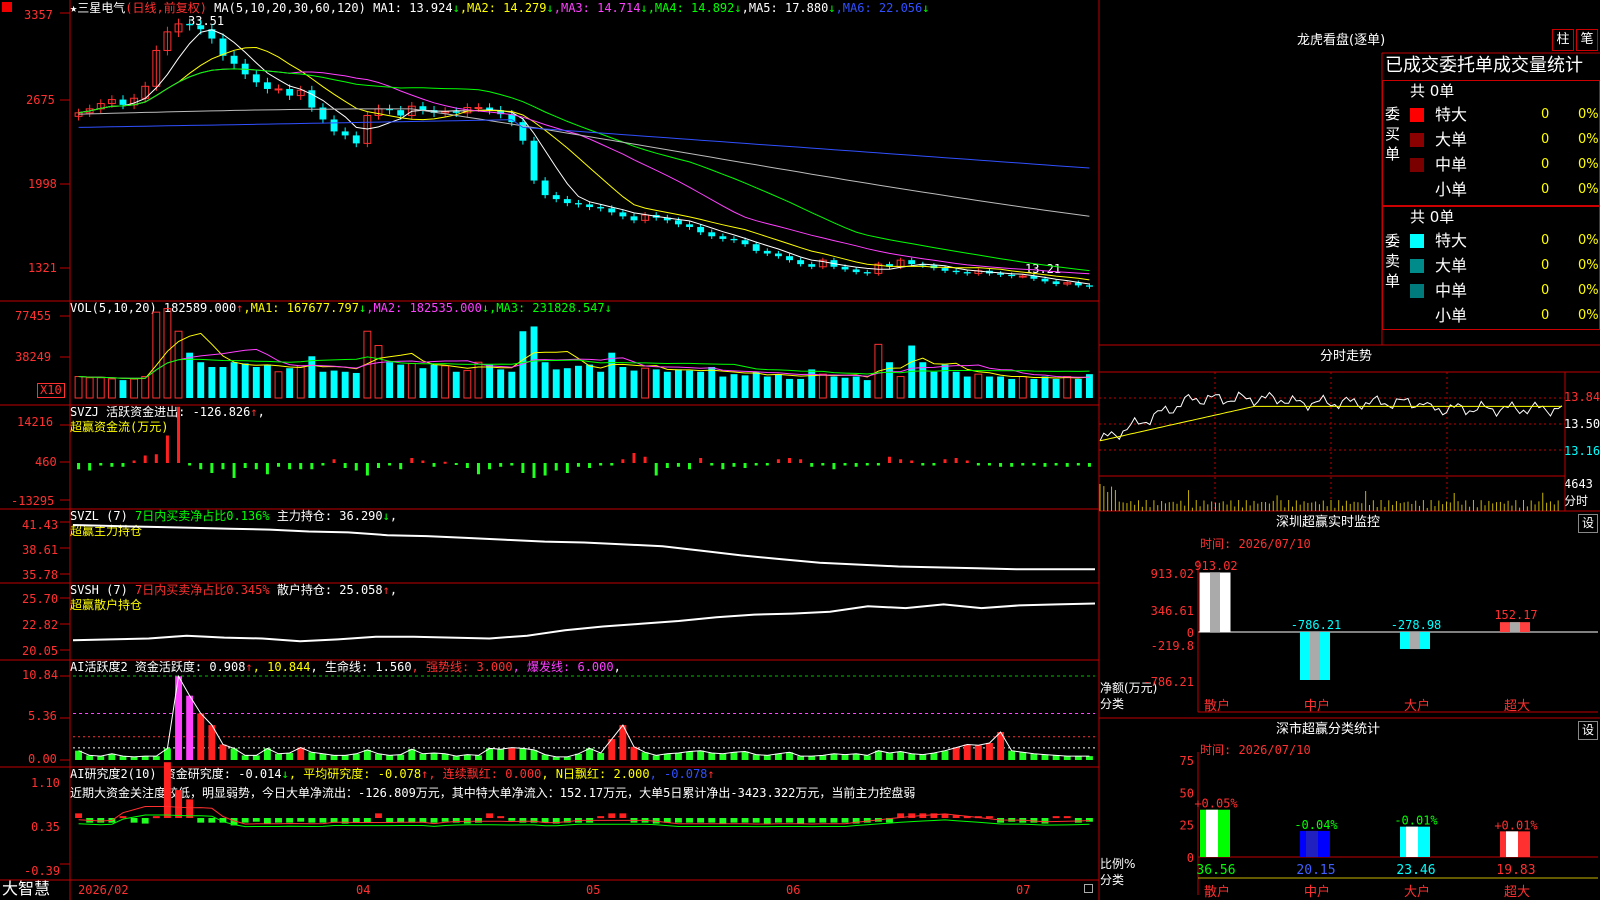 The width and height of the screenshot is (1600, 900). What do you see at coordinates (386, 516) in the screenshot?
I see `header-segment: ↓` at bounding box center [386, 516].